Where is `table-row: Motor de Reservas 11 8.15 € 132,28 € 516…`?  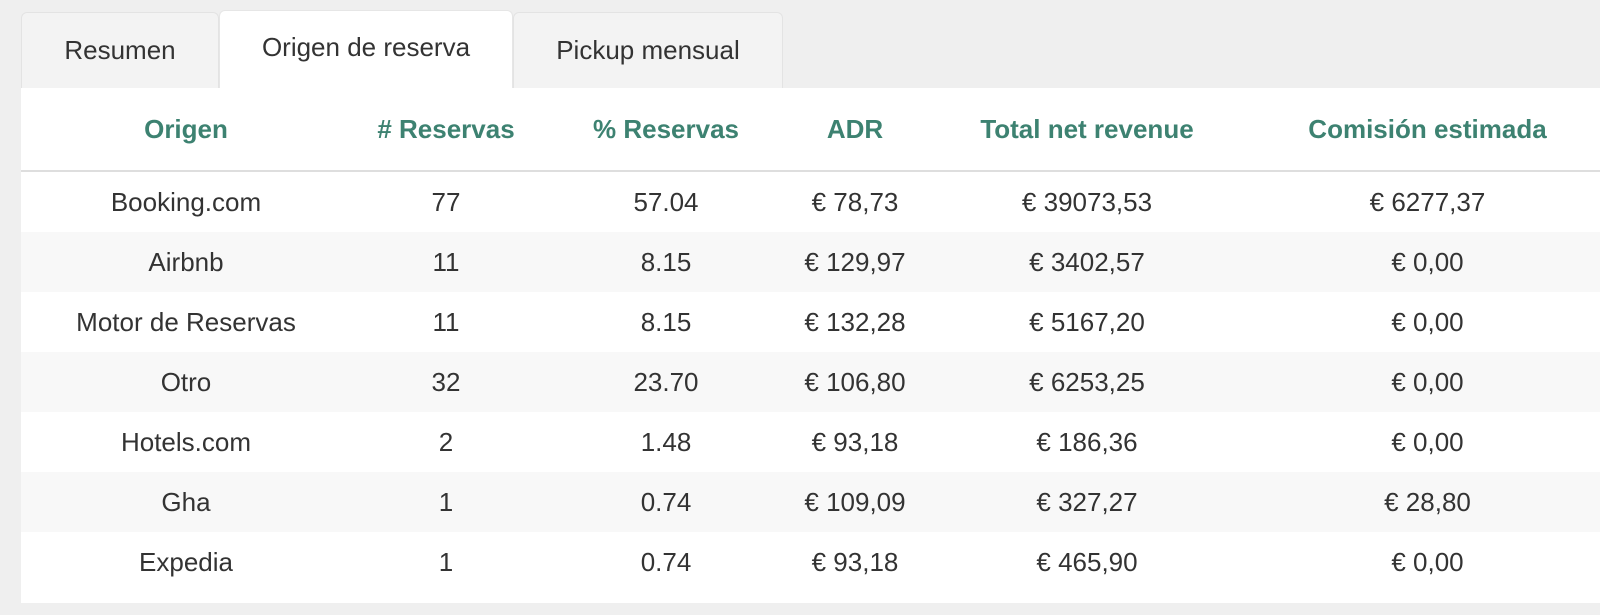
table-row: Motor de Reservas 11 8.15 € 132,28 € 516… is located at coordinates (810, 322).